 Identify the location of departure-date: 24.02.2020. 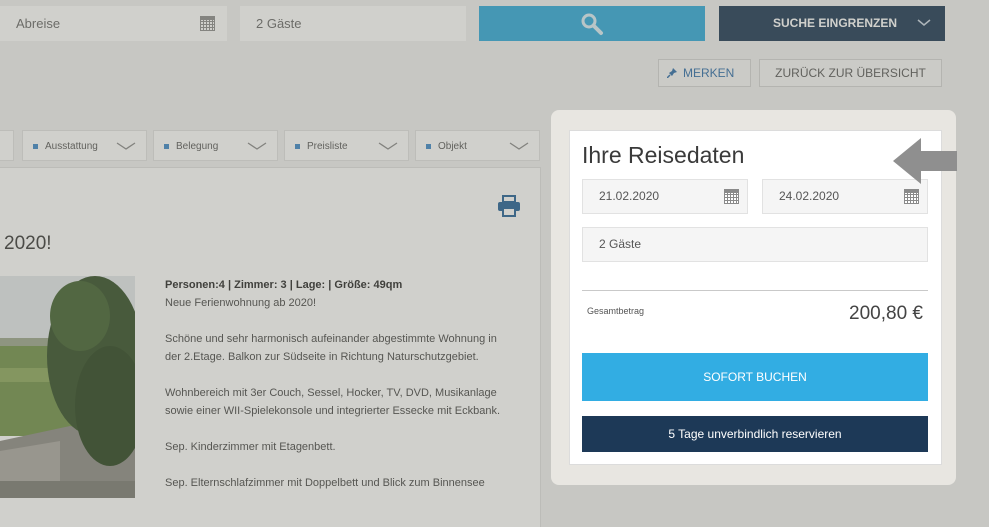
(809, 196).